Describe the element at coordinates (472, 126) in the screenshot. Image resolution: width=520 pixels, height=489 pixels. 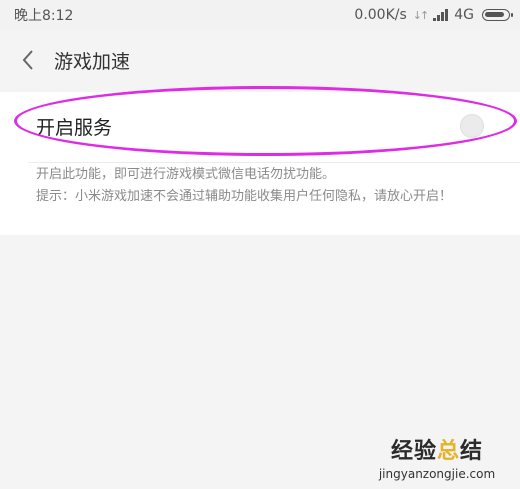
I see `service-toggle` at that location.